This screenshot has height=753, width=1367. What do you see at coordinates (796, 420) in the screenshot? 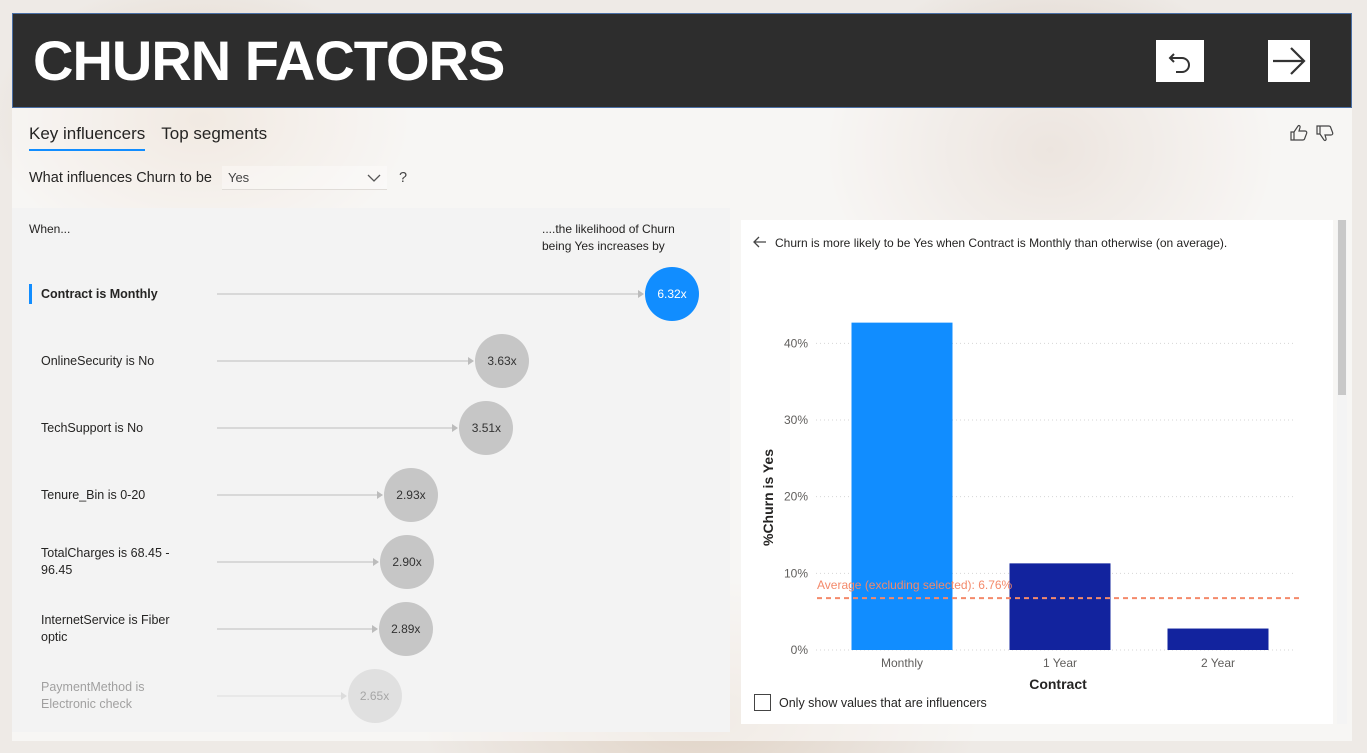
I see `y-tick-label: 30%` at bounding box center [796, 420].